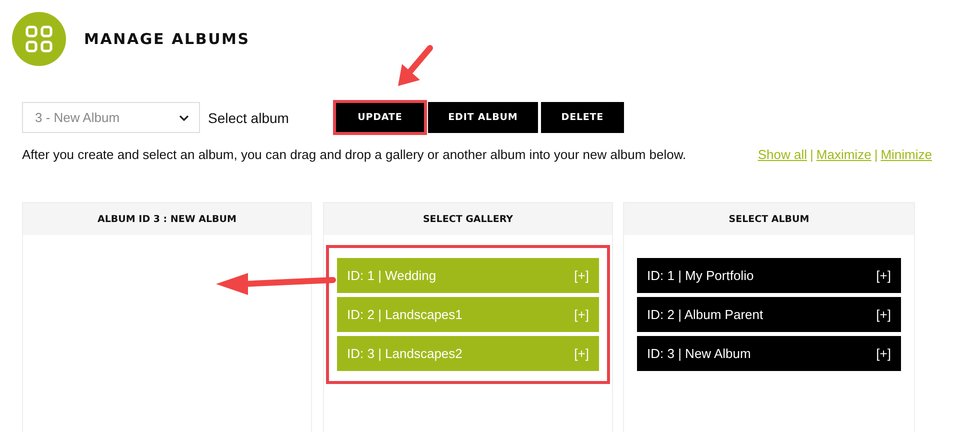 Image resolution: width=955 pixels, height=432 pixels. I want to click on view-link: Show all, so click(783, 154).